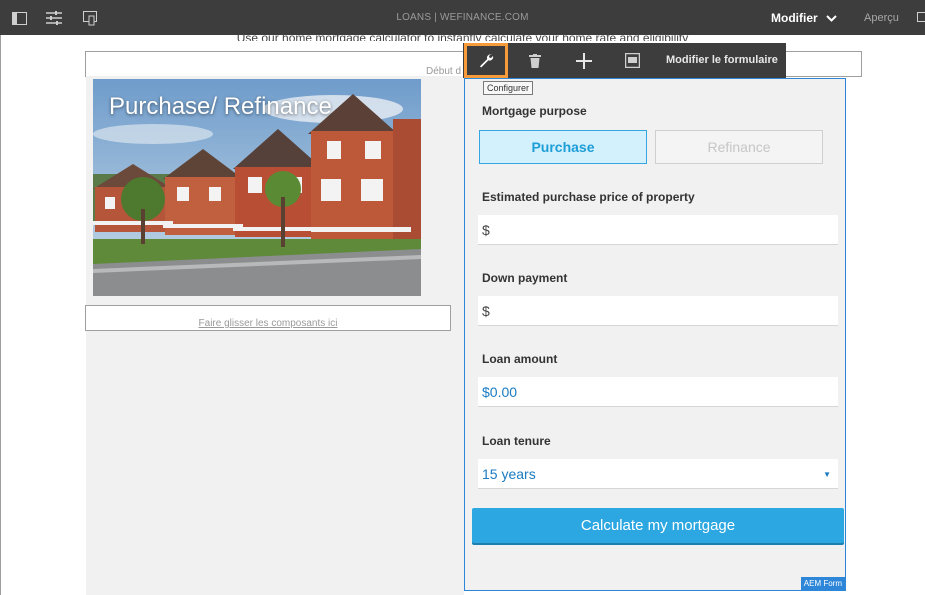 Image resolution: width=925 pixels, height=595 pixels. I want to click on page-left-border, so click(0, 315).